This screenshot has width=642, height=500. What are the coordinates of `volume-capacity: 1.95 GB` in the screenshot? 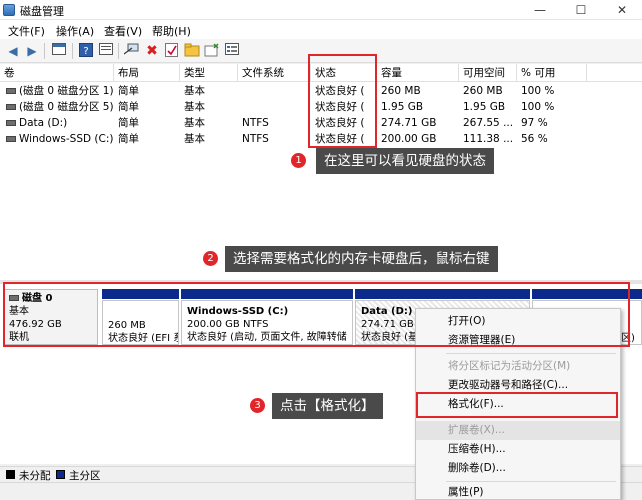 It's located at (402, 107).